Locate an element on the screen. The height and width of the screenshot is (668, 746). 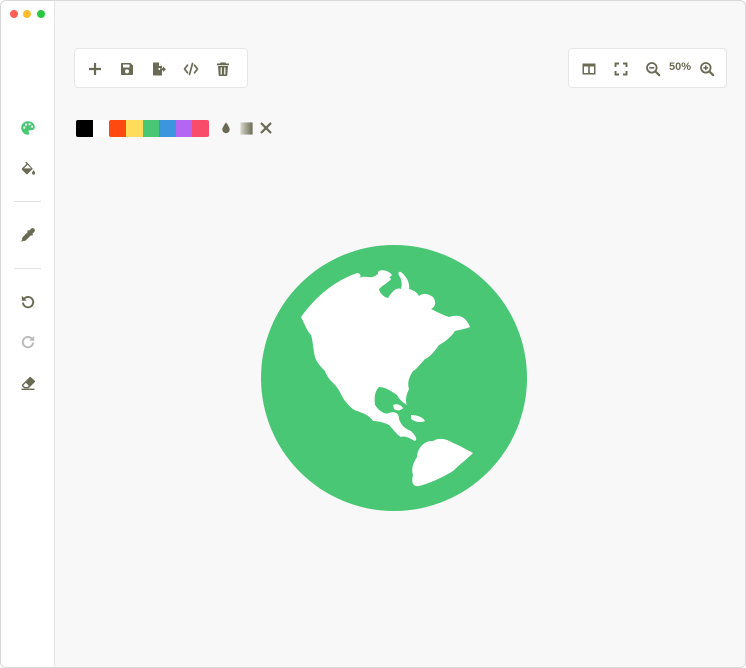
color-swatch-pink is located at coordinates (200, 128).